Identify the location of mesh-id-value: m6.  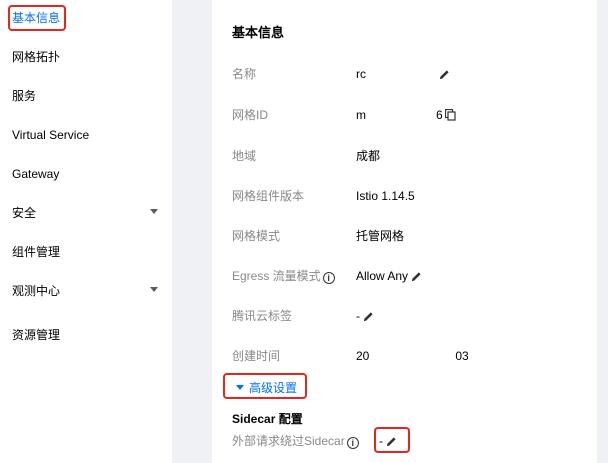
(406, 115).